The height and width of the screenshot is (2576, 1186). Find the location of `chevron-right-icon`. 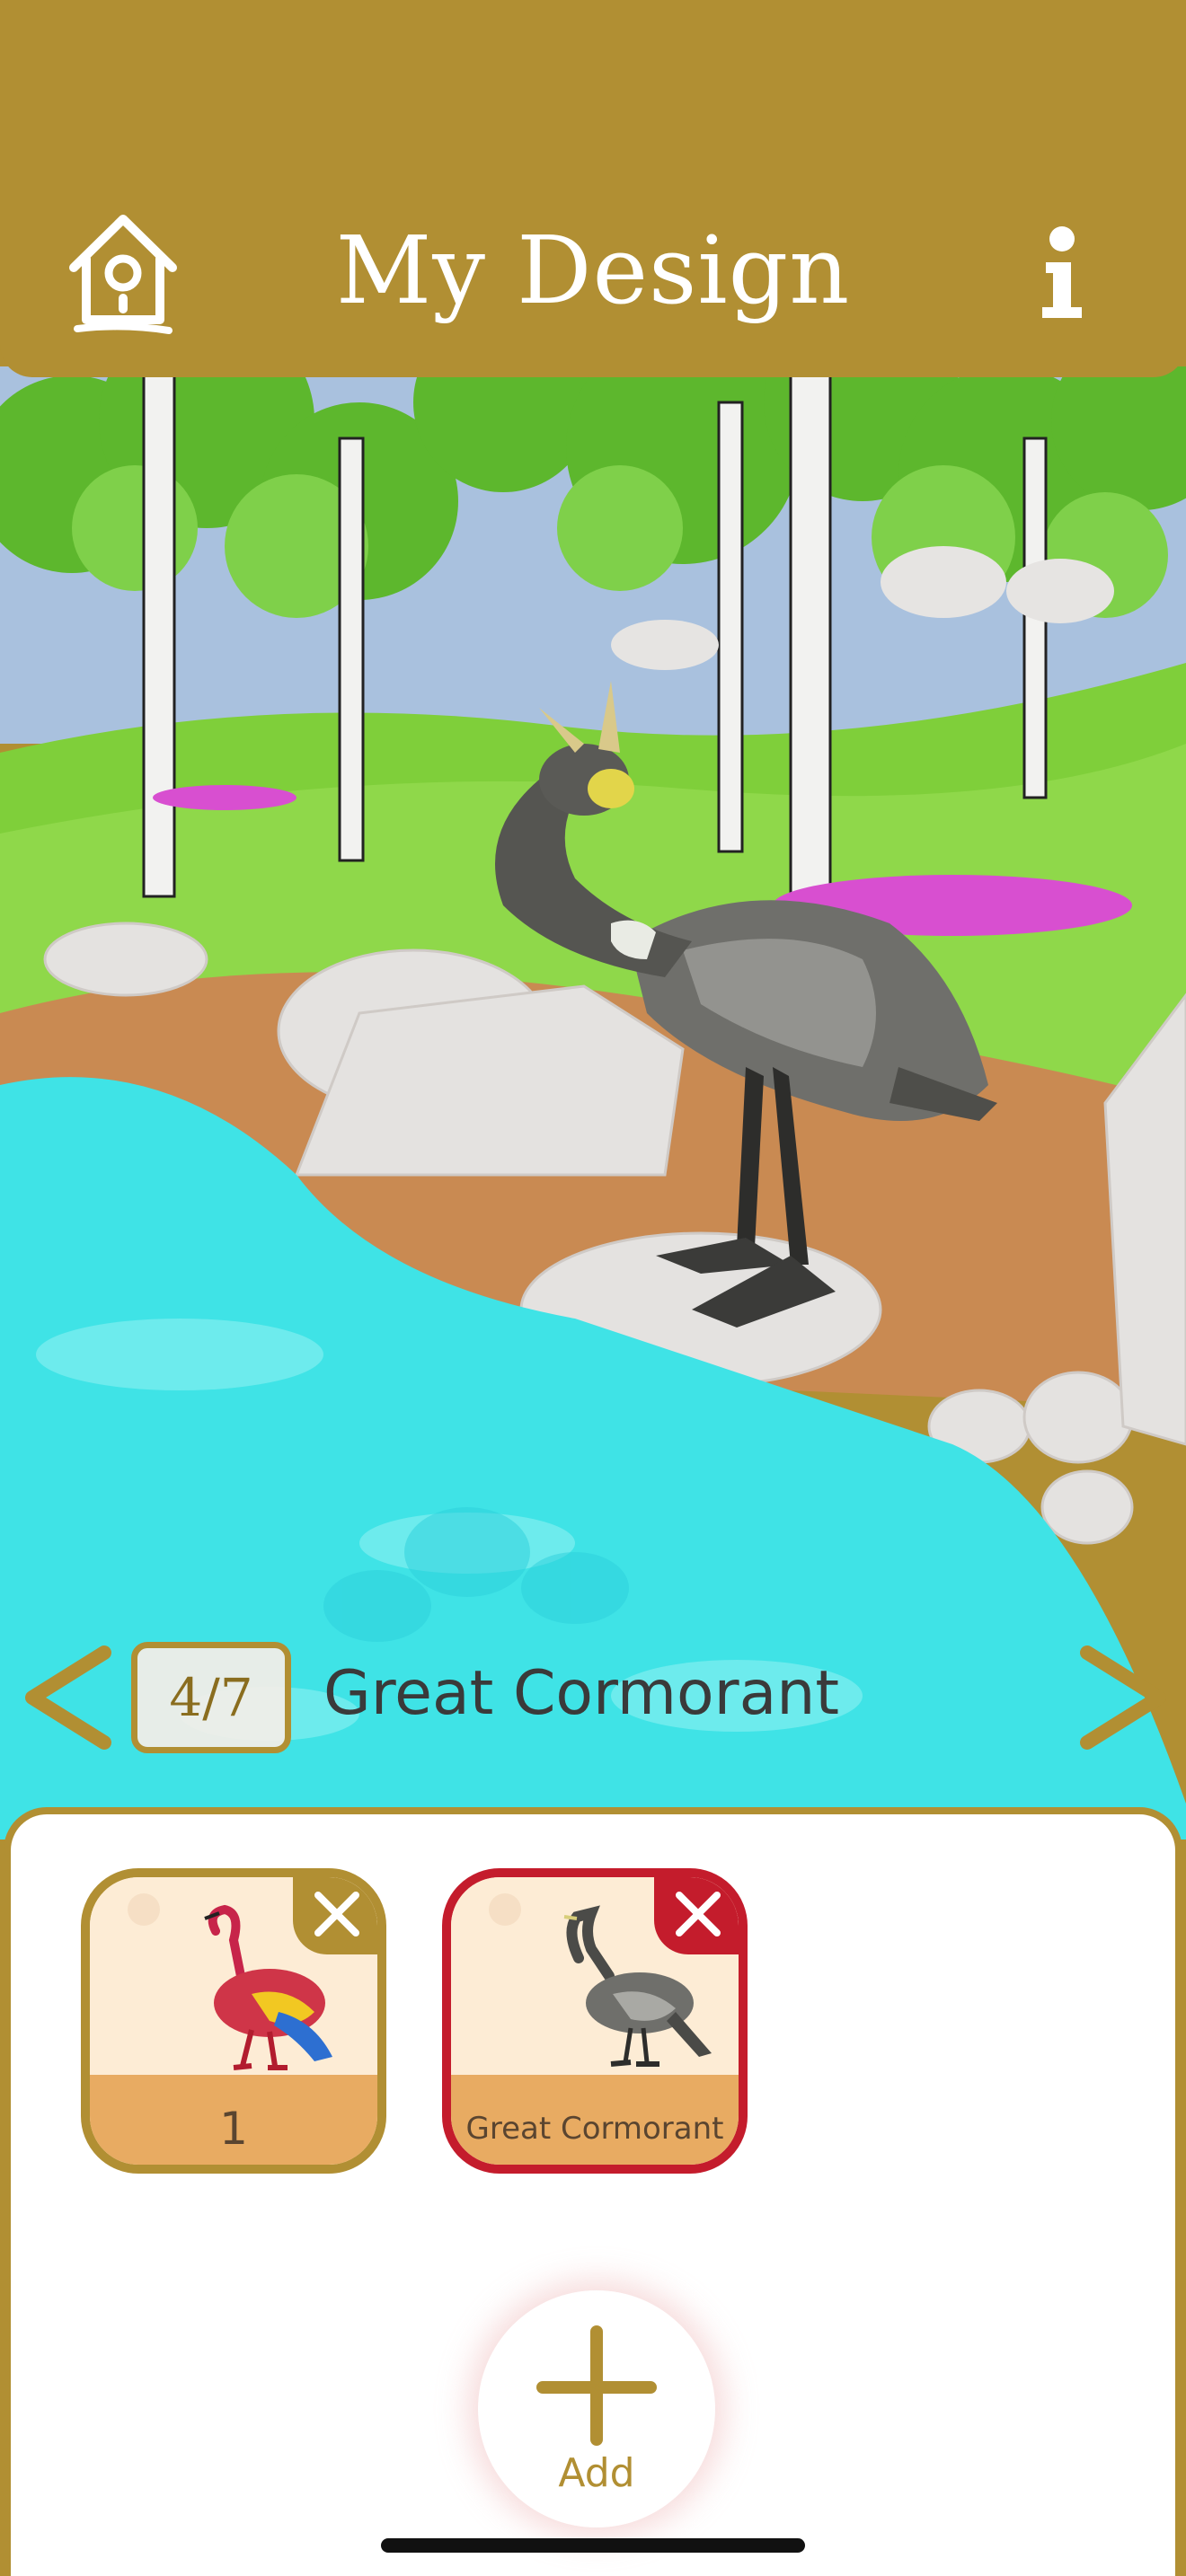

chevron-right-icon is located at coordinates (1123, 1697).